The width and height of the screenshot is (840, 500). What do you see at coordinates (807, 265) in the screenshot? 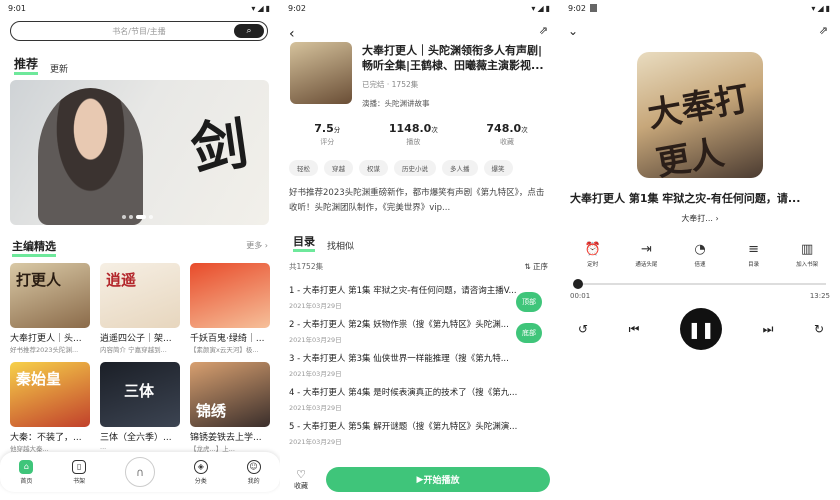
I see `tool-label: 加入书架` at bounding box center [807, 265].